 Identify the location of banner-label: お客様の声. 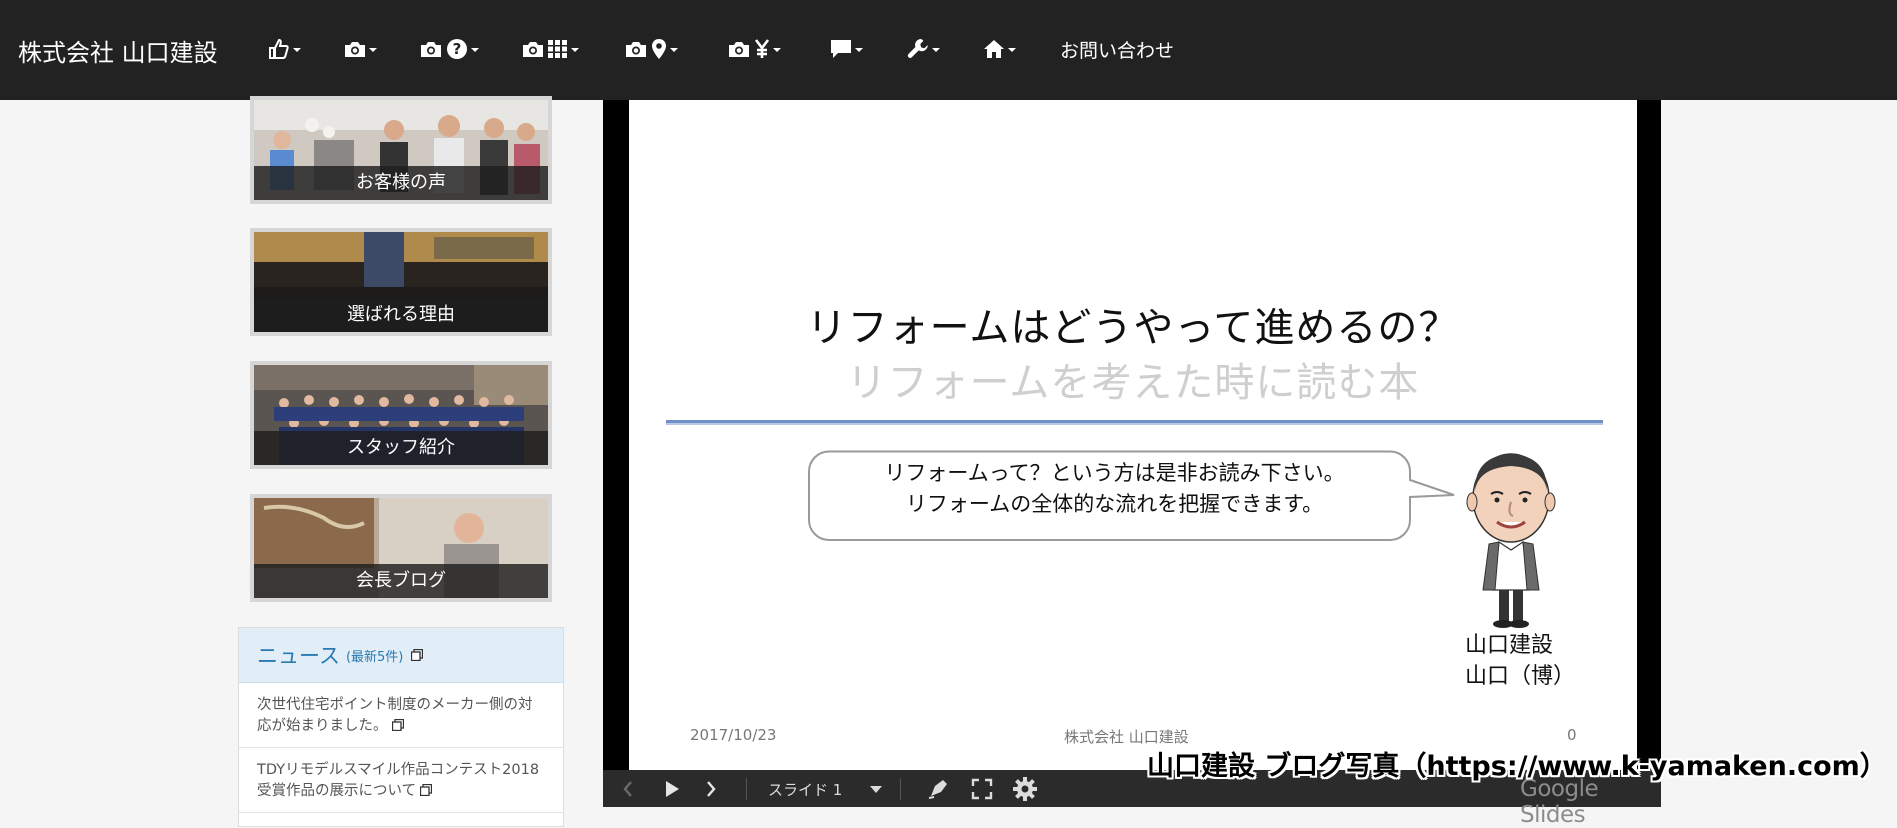
(401, 183).